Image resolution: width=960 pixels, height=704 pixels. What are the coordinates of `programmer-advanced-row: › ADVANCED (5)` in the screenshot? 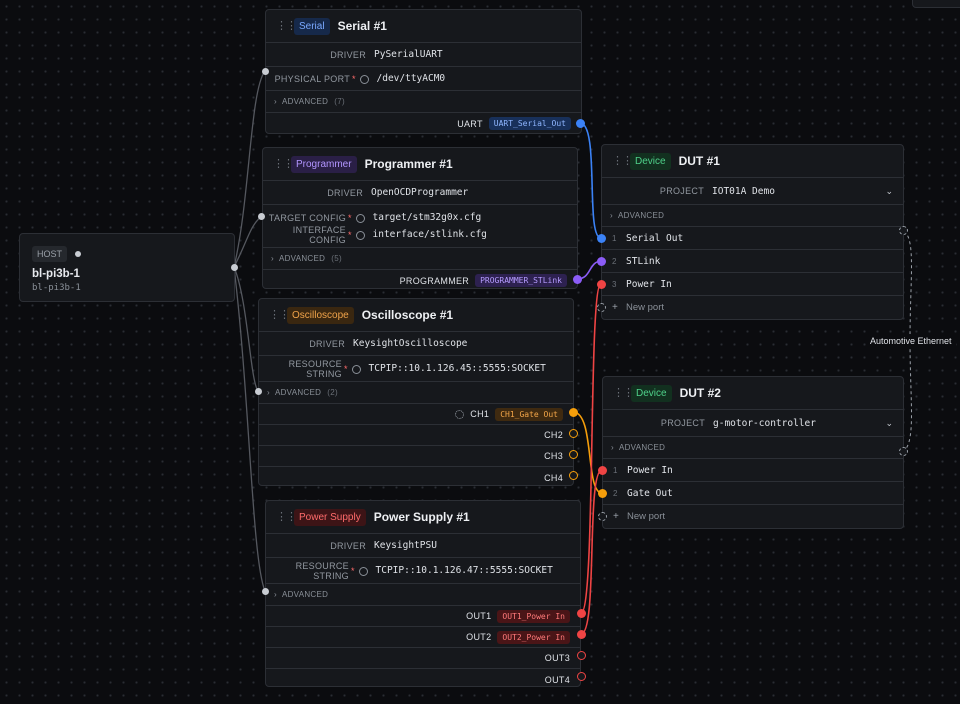 It's located at (420, 259).